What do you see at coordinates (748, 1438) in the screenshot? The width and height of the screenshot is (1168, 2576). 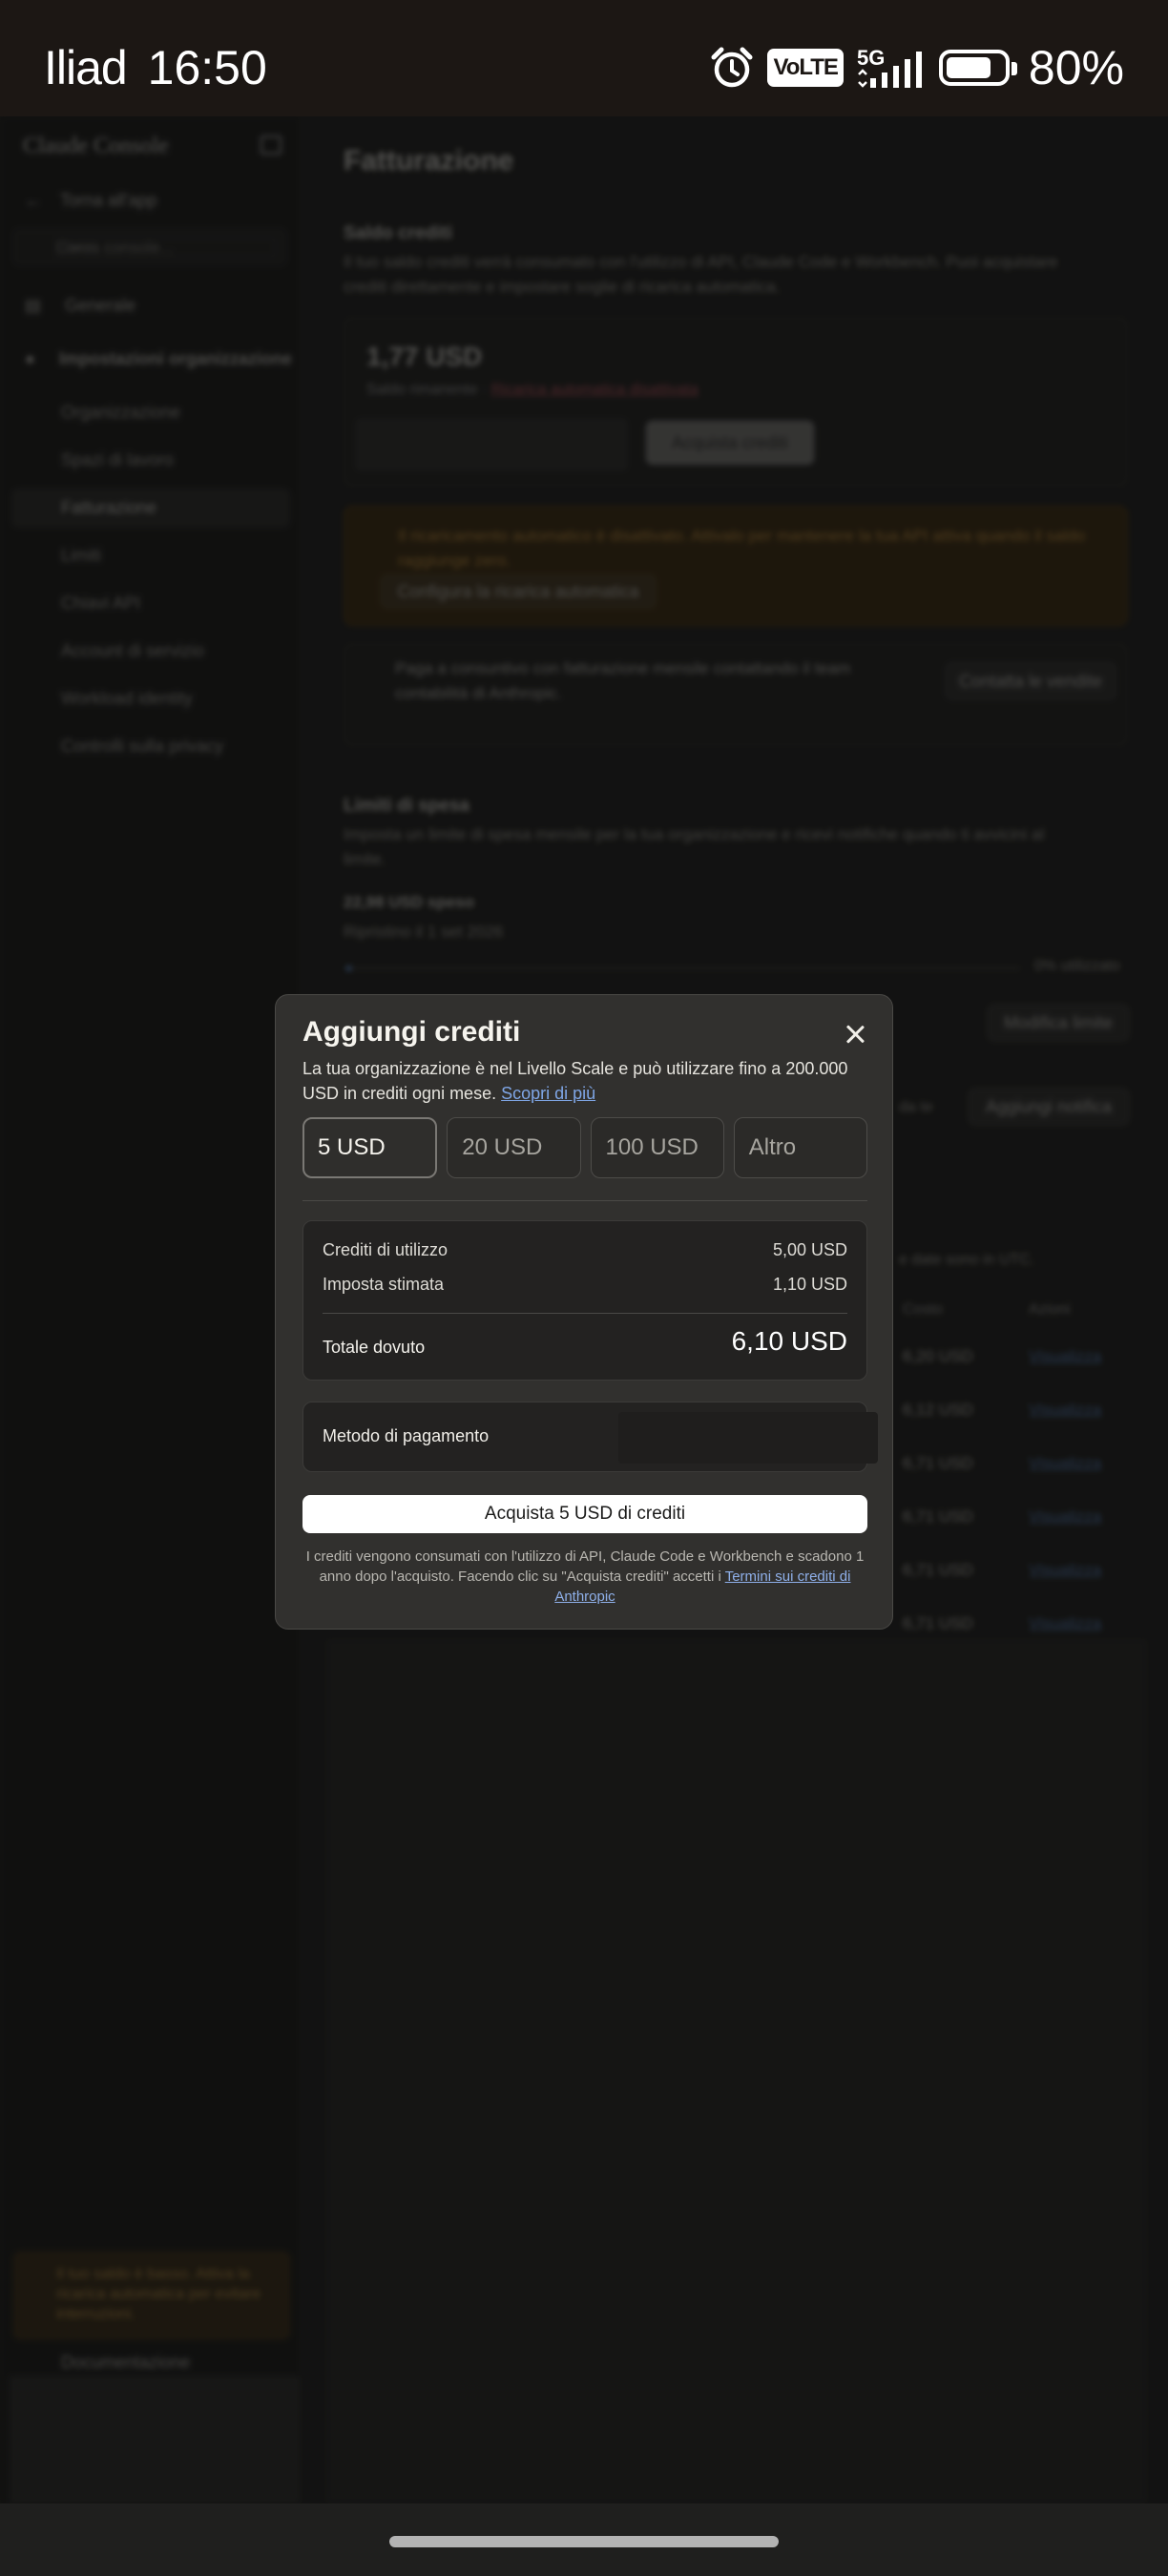 I see `payment-method-field` at bounding box center [748, 1438].